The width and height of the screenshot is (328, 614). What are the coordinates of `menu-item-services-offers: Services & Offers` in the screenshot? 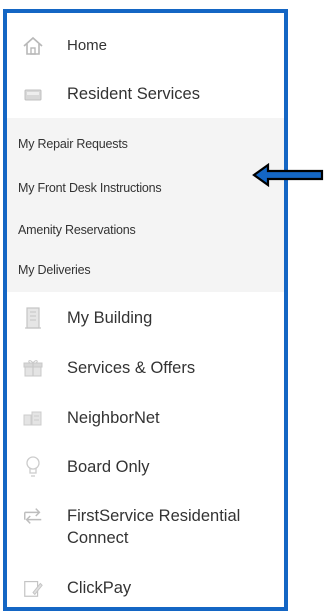 It's located at (145, 368).